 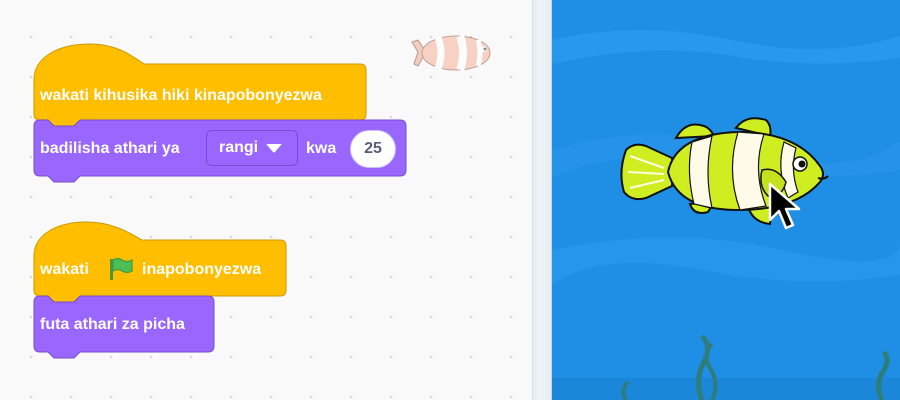 What do you see at coordinates (200, 85) in the screenshot?
I see `hat-block-sprite-clicked-shape` at bounding box center [200, 85].